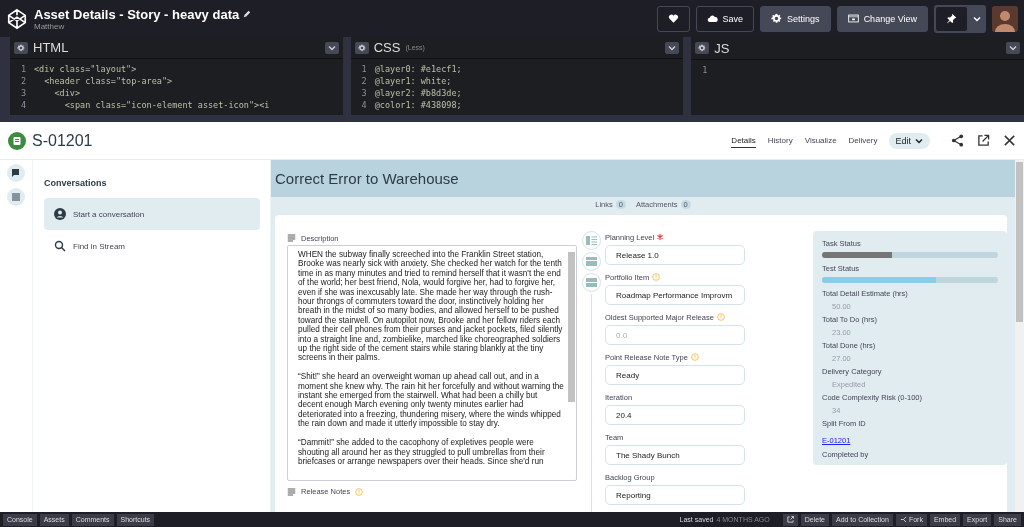  What do you see at coordinates (152, 246) in the screenshot?
I see `conversation-item: Find in Stream` at bounding box center [152, 246].